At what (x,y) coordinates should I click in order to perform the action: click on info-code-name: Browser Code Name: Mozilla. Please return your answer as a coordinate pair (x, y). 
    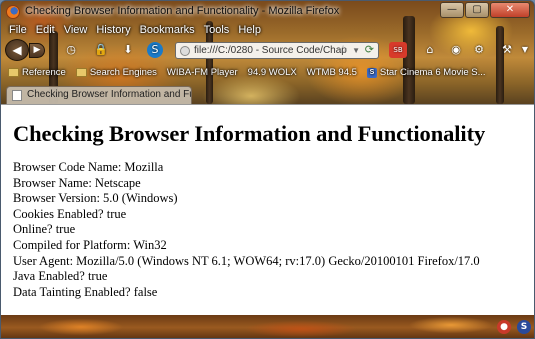
    Looking at the image, I should click on (88, 167).